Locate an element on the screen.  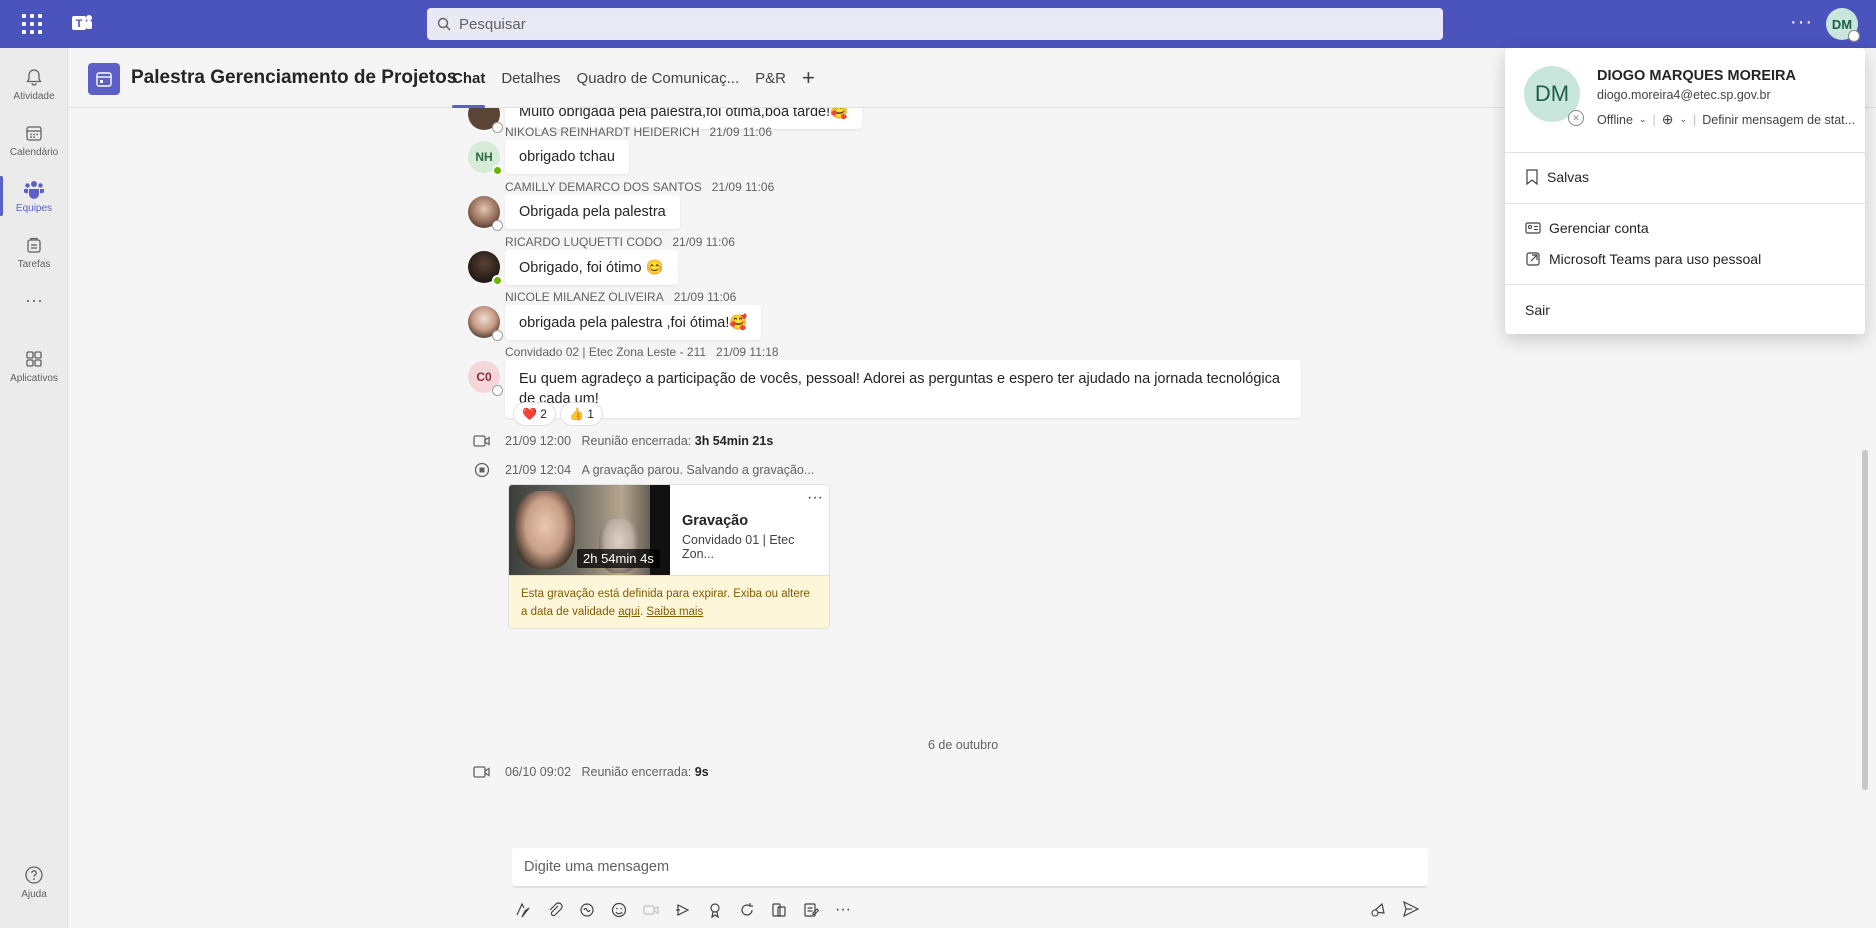
teams-logo-icon: T is located at coordinates (82, 22).